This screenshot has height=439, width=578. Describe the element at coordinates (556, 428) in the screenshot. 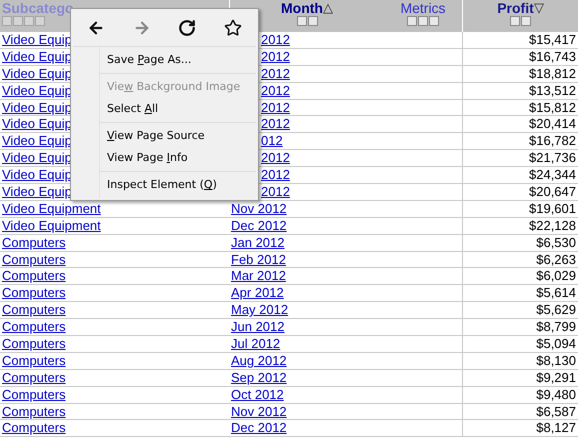

I see `profit-value: $8,127` at that location.